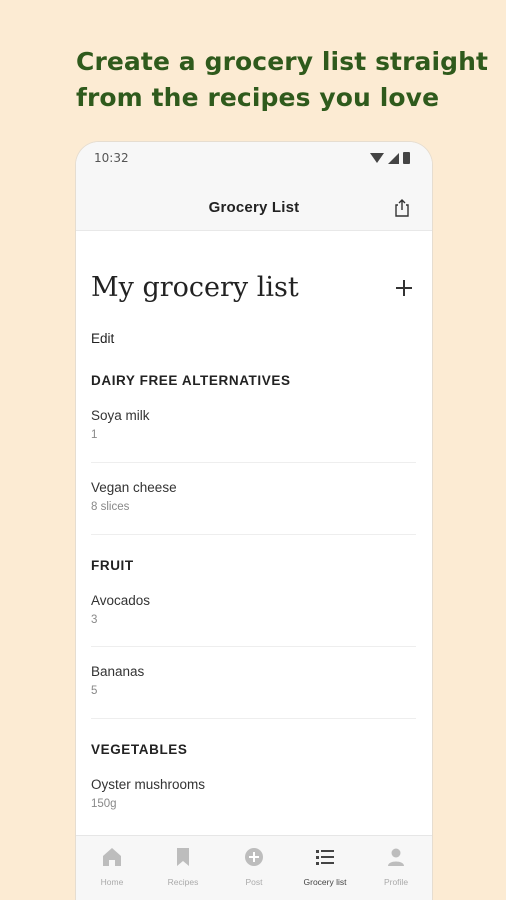  What do you see at coordinates (325, 866) in the screenshot?
I see `nav-item-grocery-list: Grocery list` at bounding box center [325, 866].